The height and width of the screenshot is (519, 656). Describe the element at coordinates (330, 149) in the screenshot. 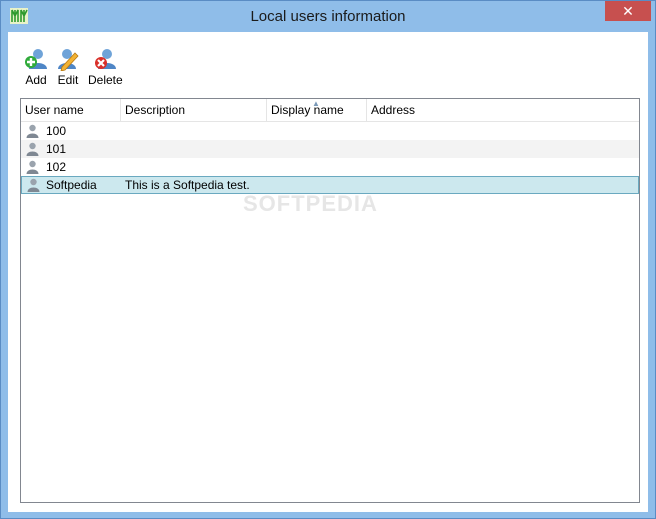

I see `table-row: 101` at that location.